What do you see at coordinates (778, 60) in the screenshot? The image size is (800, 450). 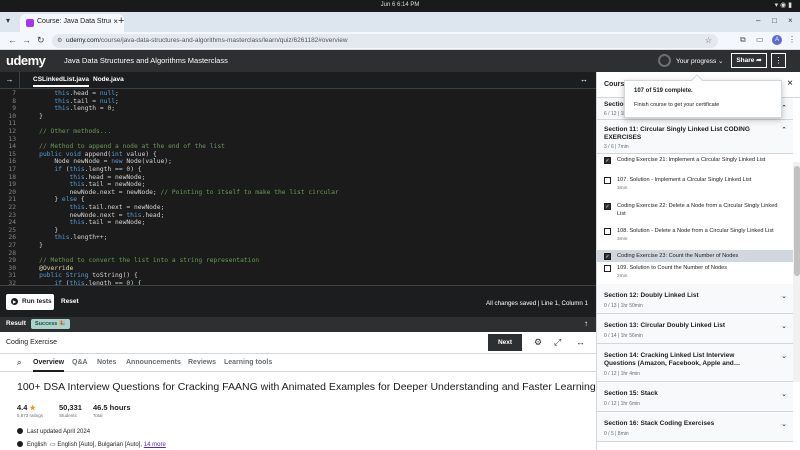 I see `more-options-button: ⋮` at bounding box center [778, 60].